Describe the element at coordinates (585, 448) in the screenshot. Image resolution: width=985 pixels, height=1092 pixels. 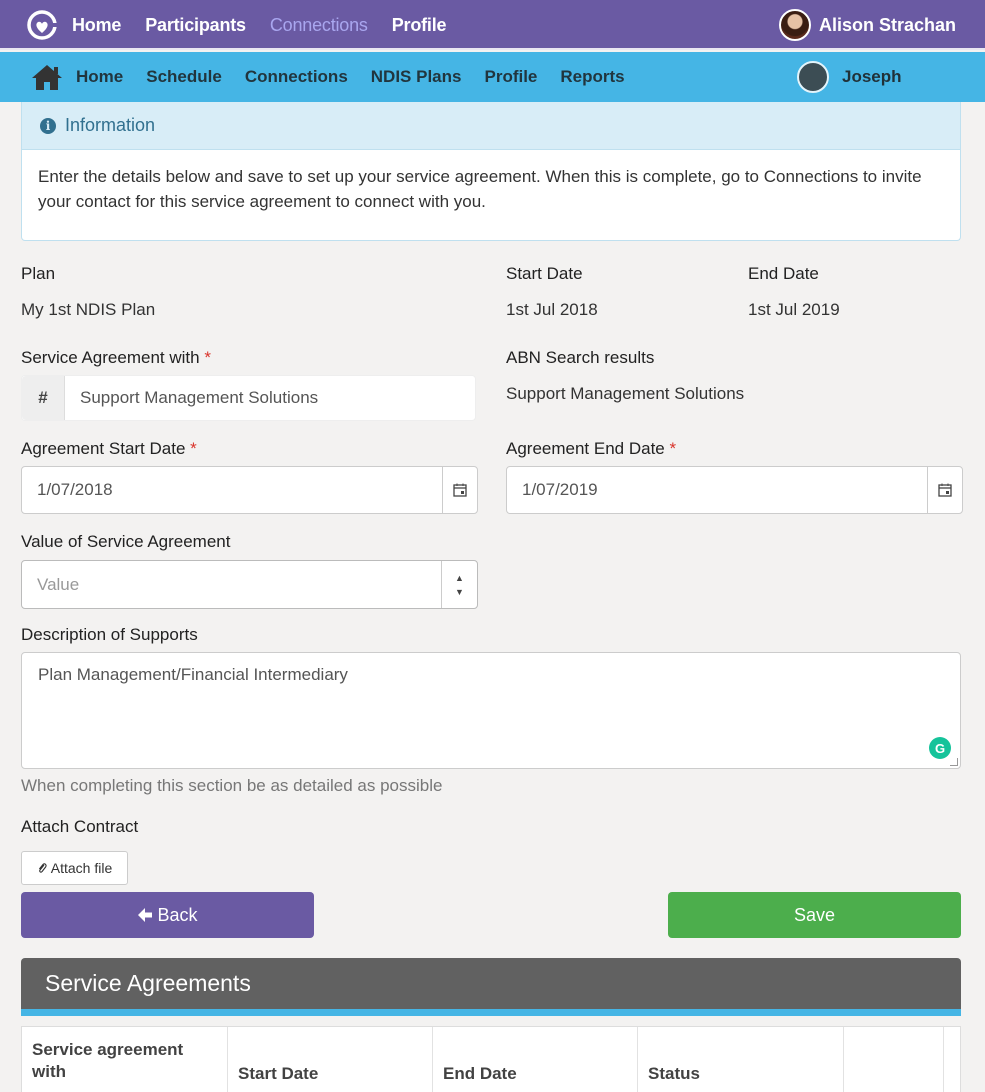
I see `agreement-end-label-text: Agreement End Date` at that location.